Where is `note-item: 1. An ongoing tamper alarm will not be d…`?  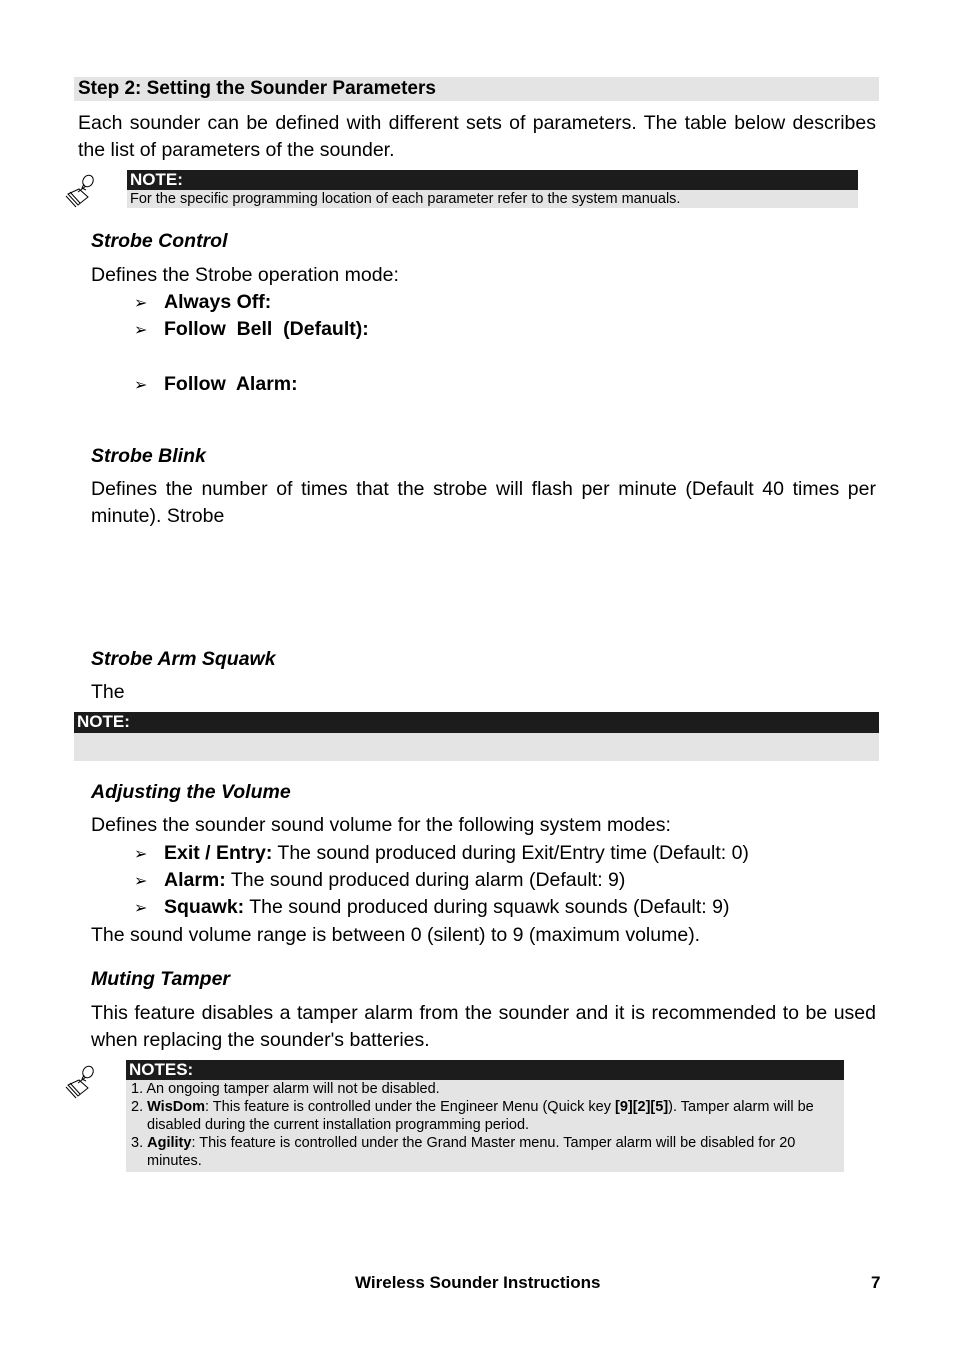 note-item: 1. An ongoing tamper alarm will not be d… is located at coordinates (486, 1089).